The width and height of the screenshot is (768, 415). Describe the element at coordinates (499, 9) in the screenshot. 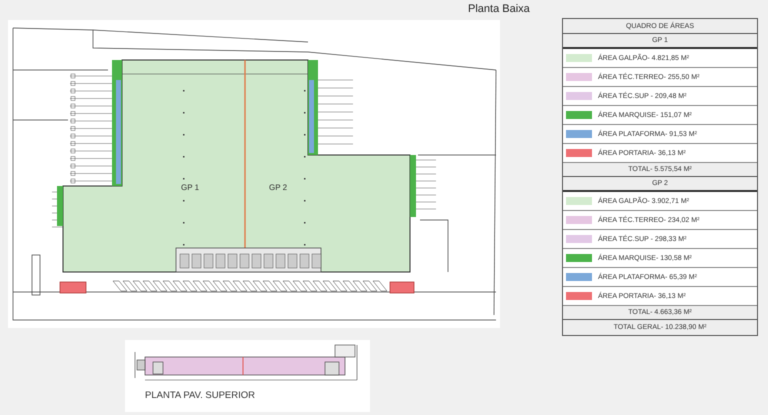

I see `plan-title: Planta Baixa` at that location.